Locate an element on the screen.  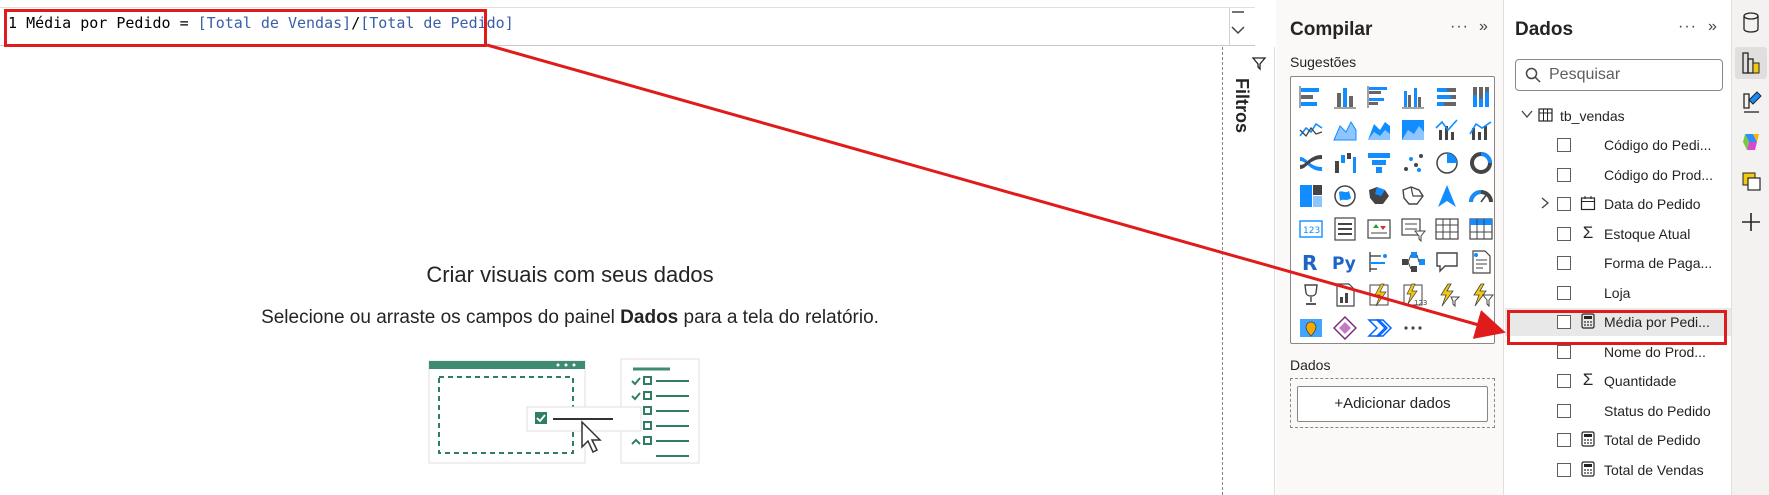
kpi-icon is located at coordinates (1379, 229).